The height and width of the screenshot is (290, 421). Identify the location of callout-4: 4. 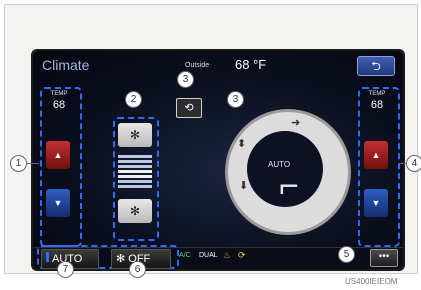
(413, 163).